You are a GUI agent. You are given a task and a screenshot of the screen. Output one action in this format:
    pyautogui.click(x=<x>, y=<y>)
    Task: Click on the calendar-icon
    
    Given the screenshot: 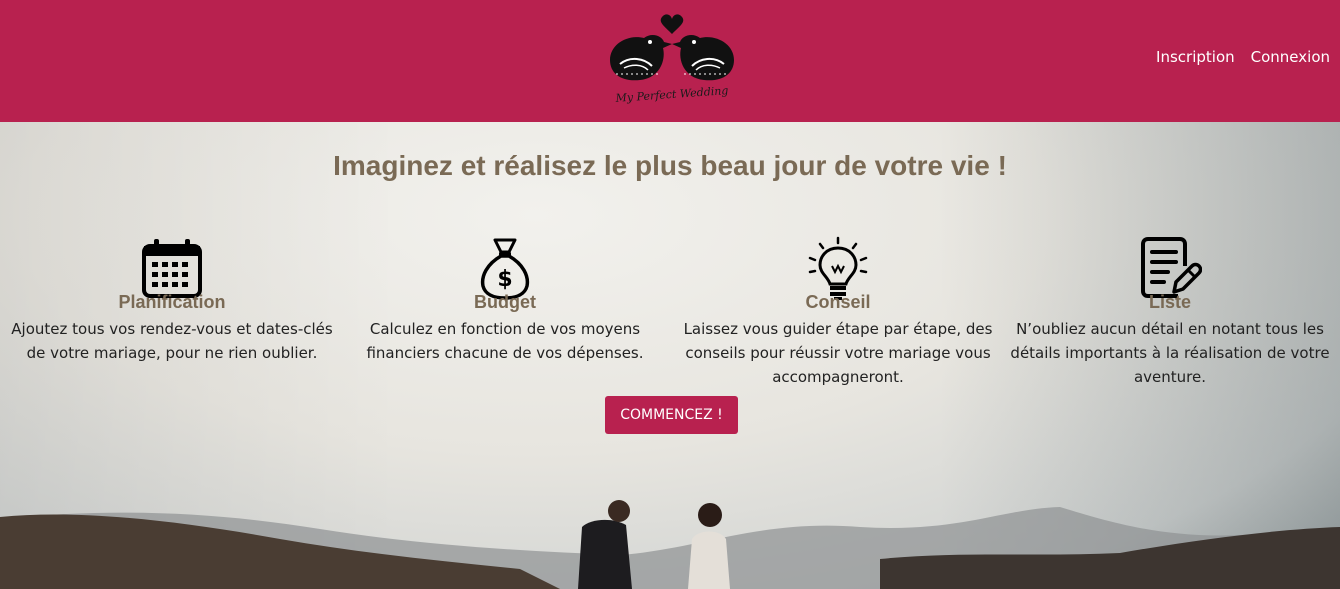 What is the action you would take?
    pyautogui.click(x=172, y=268)
    